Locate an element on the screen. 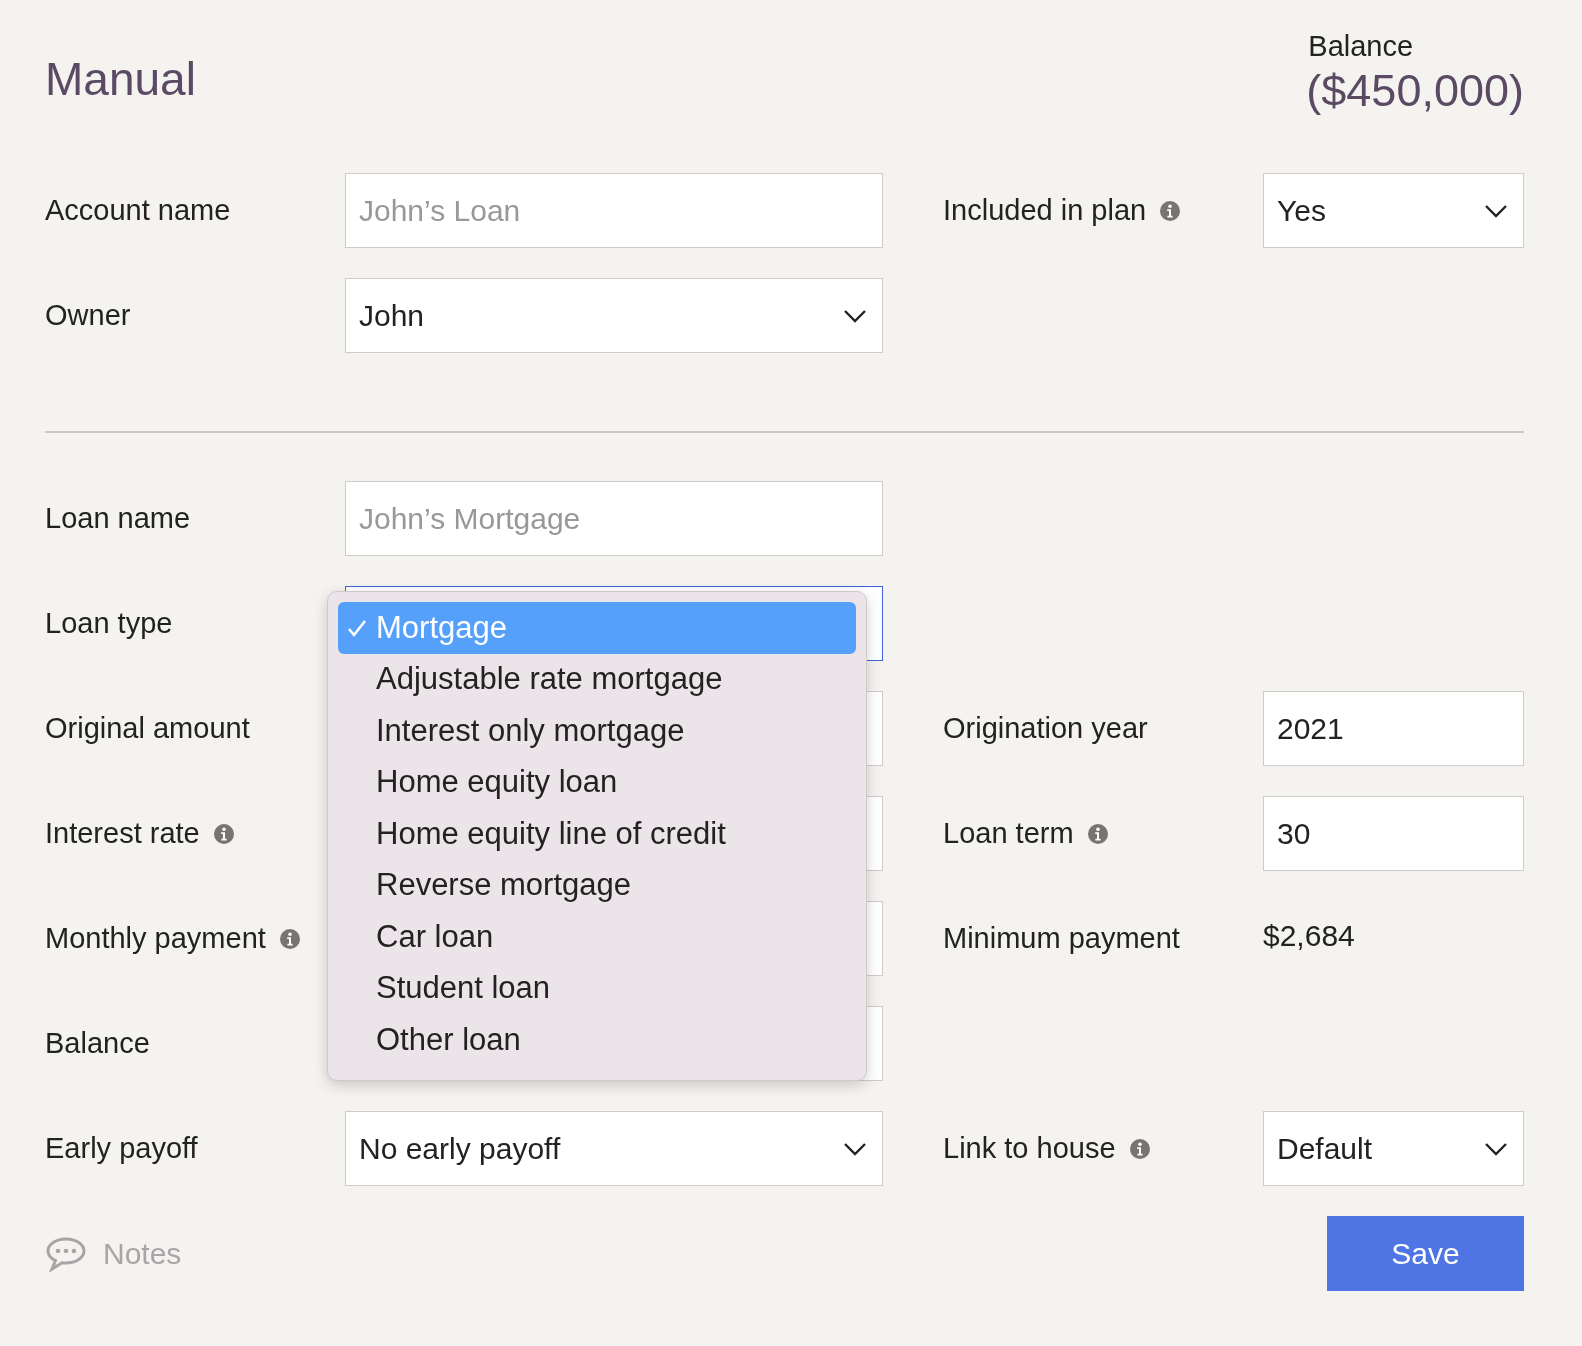 This screenshot has width=1582, height=1346. dropdown-option: Car loan is located at coordinates (597, 937).